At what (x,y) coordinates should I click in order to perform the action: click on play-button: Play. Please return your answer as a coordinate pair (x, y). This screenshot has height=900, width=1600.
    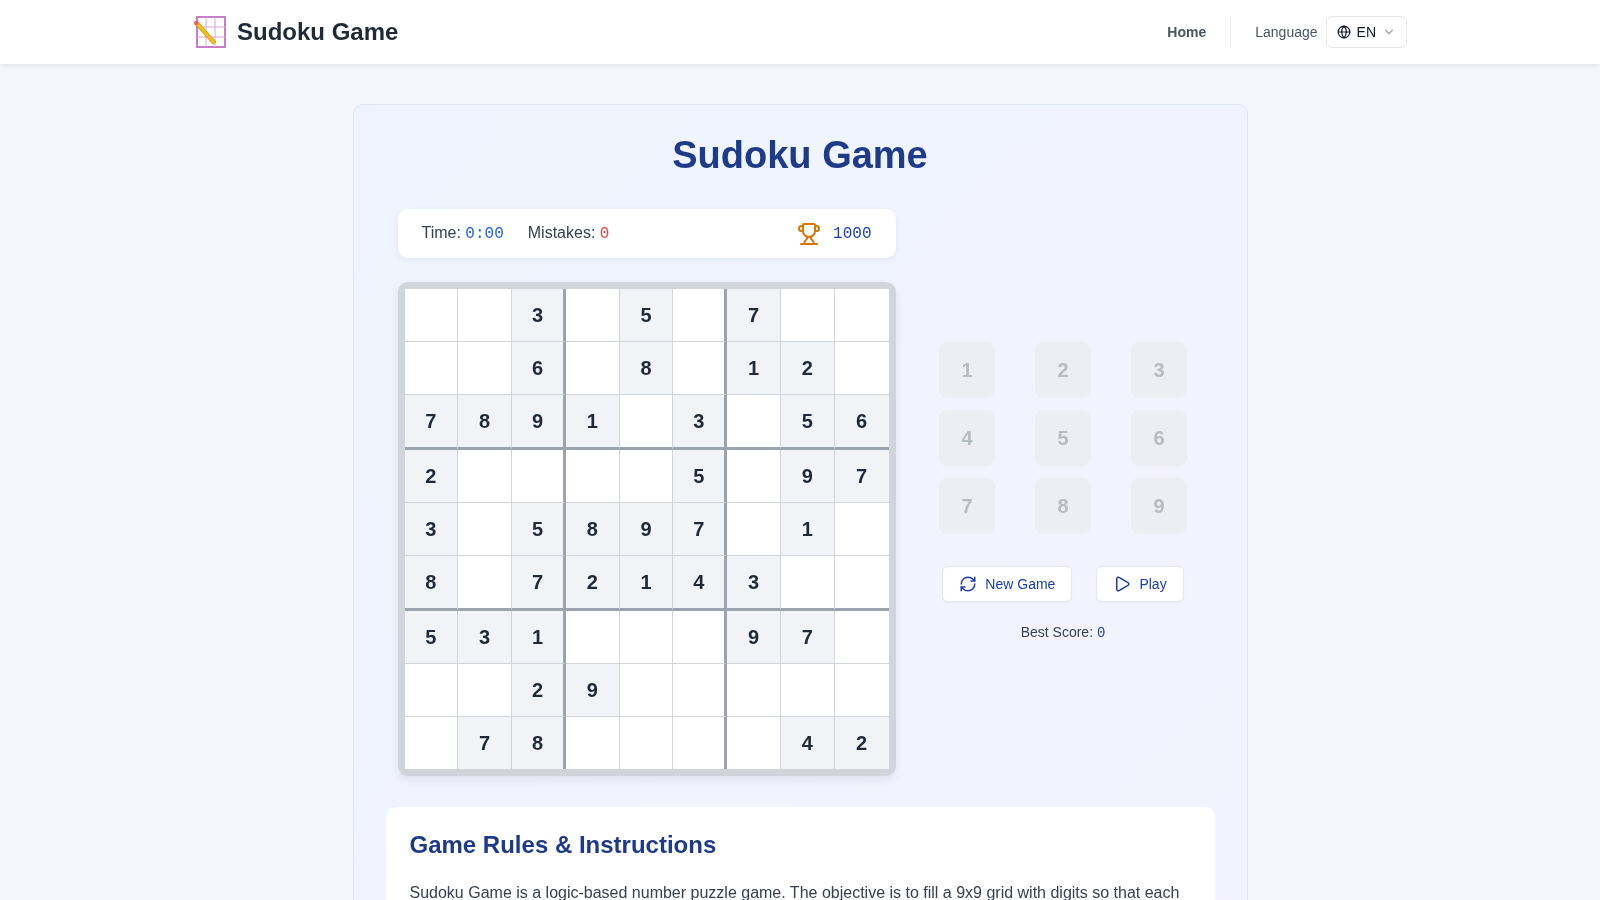
    Looking at the image, I should click on (1140, 584).